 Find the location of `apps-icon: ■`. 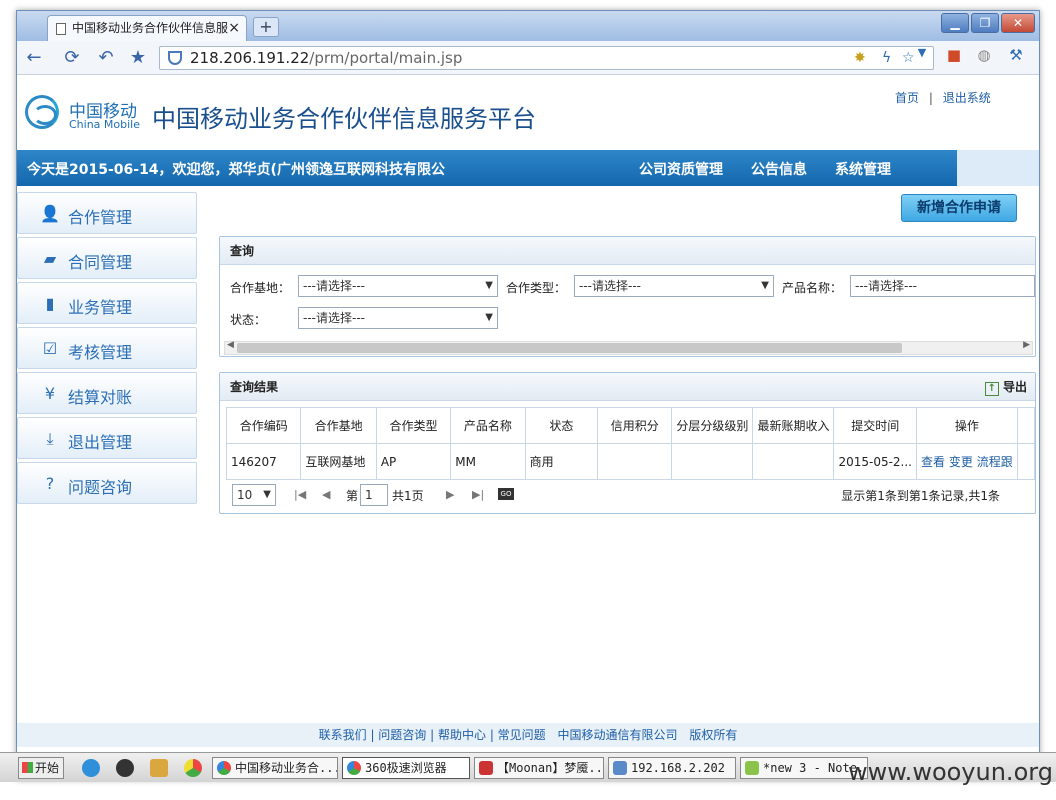

apps-icon: ■ is located at coordinates (954, 55).